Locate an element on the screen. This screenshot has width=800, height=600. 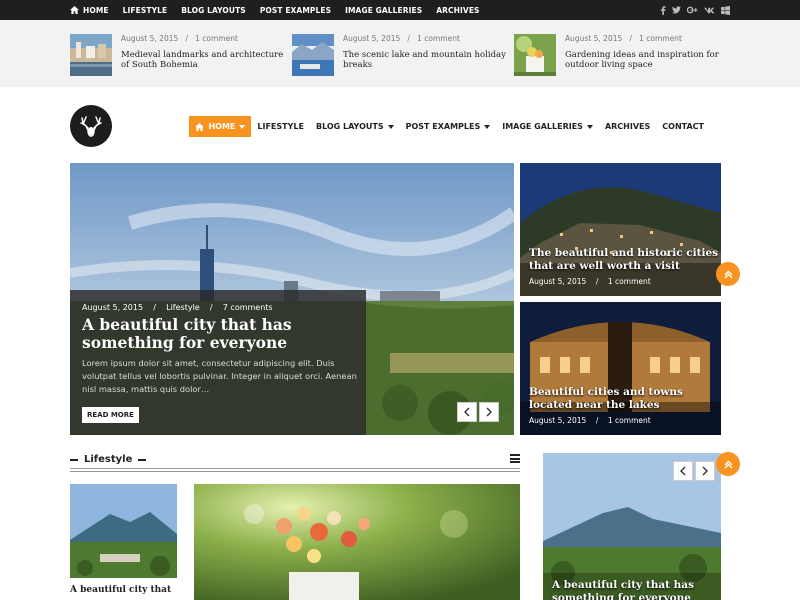
twitter-icon is located at coordinates (676, 10).